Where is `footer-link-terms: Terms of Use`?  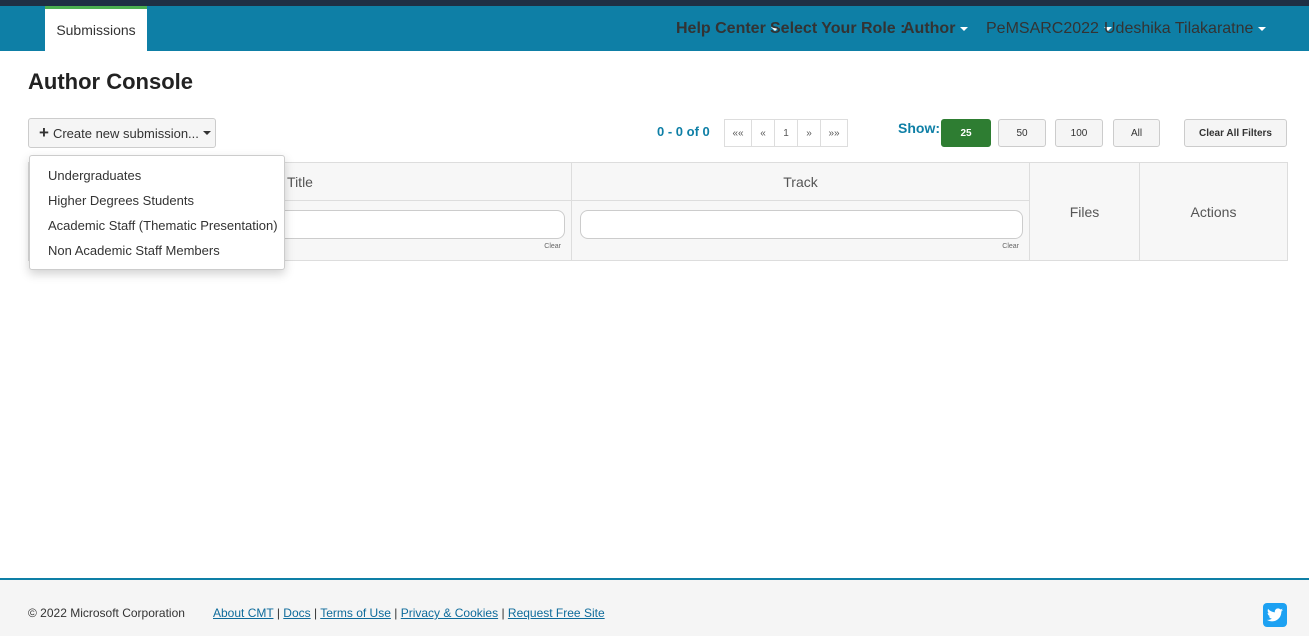 footer-link-terms: Terms of Use is located at coordinates (355, 613).